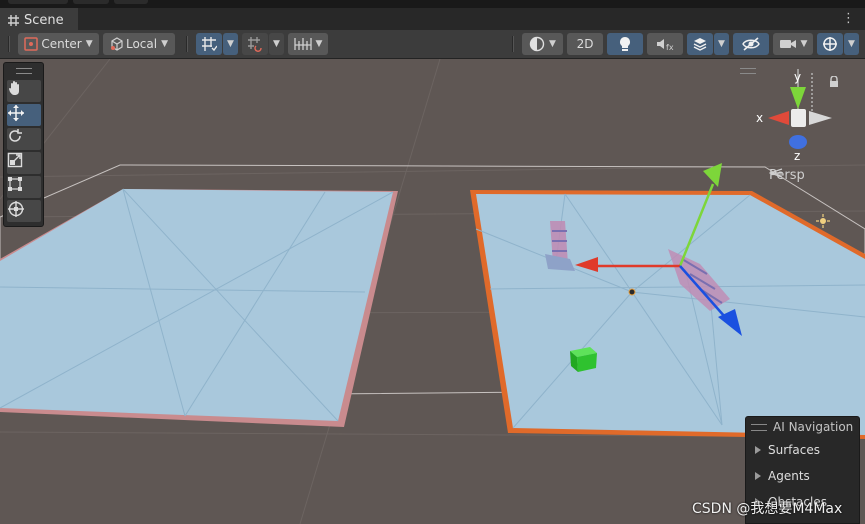 This screenshot has height=524, width=865. I want to click on lighting-toggle, so click(625, 44).